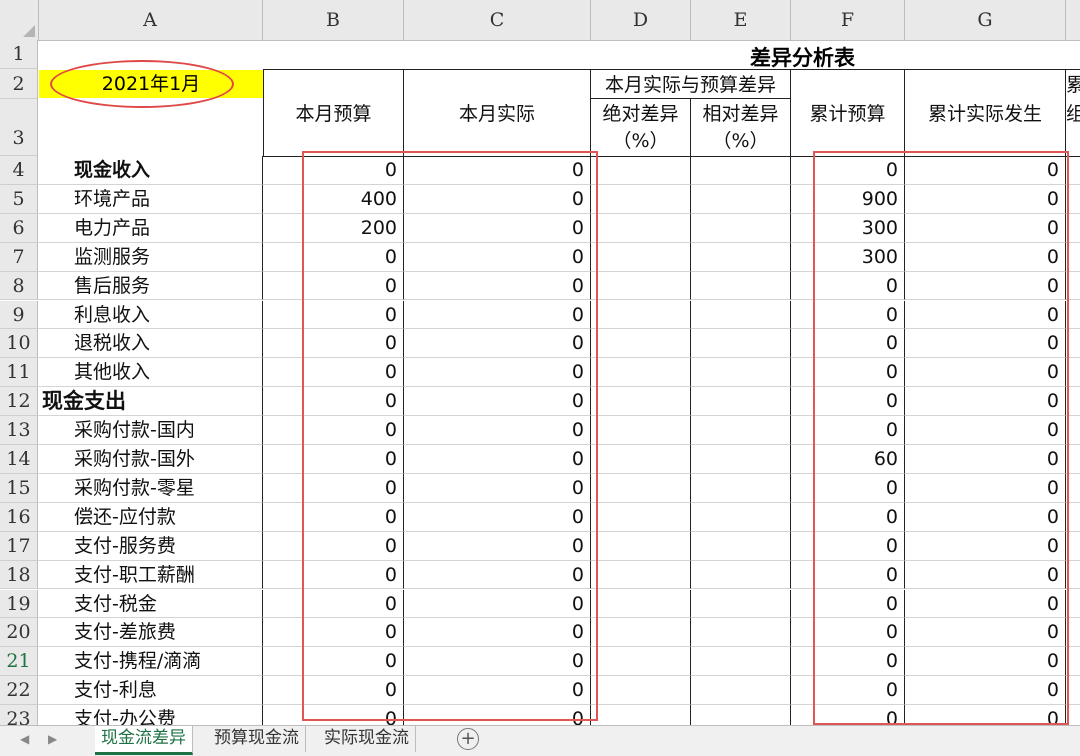 The image size is (1080, 756). Describe the element at coordinates (497, 20) in the screenshot. I see `column-header-c: C` at that location.